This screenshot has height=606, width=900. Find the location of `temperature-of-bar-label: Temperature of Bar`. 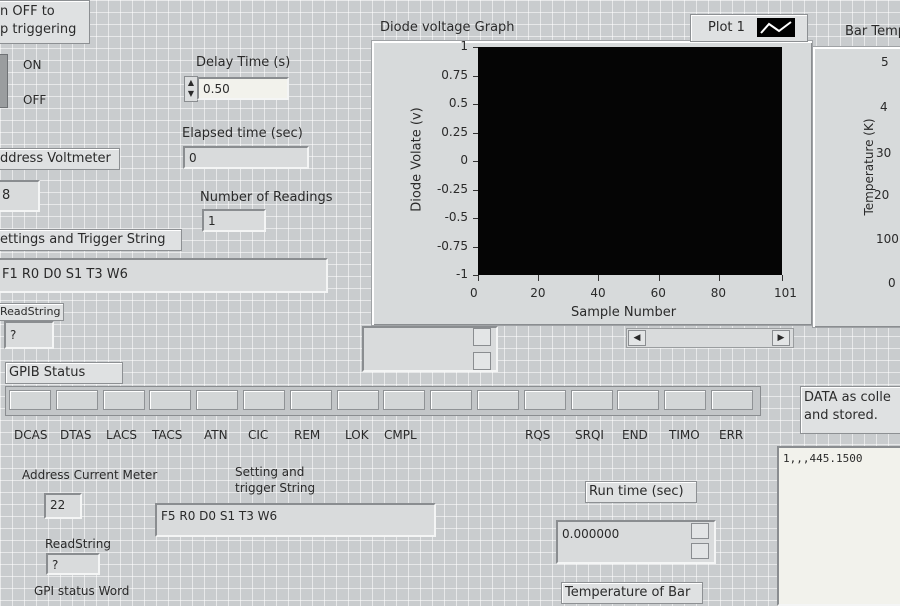

temperature-of-bar-label: Temperature of Bar is located at coordinates (632, 593).